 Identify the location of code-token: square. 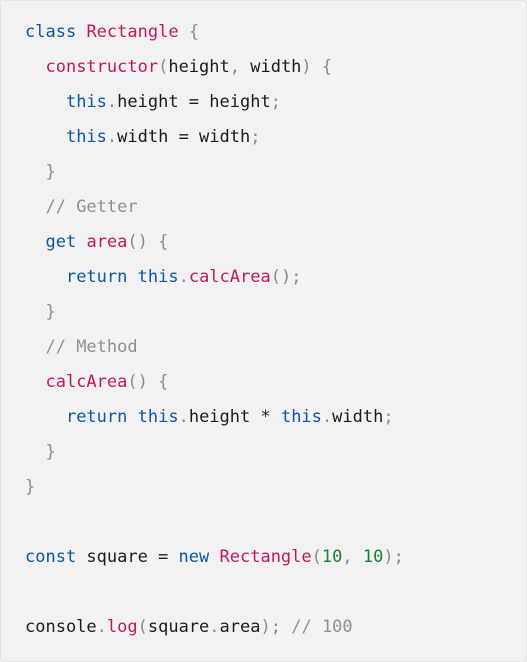
(178, 627).